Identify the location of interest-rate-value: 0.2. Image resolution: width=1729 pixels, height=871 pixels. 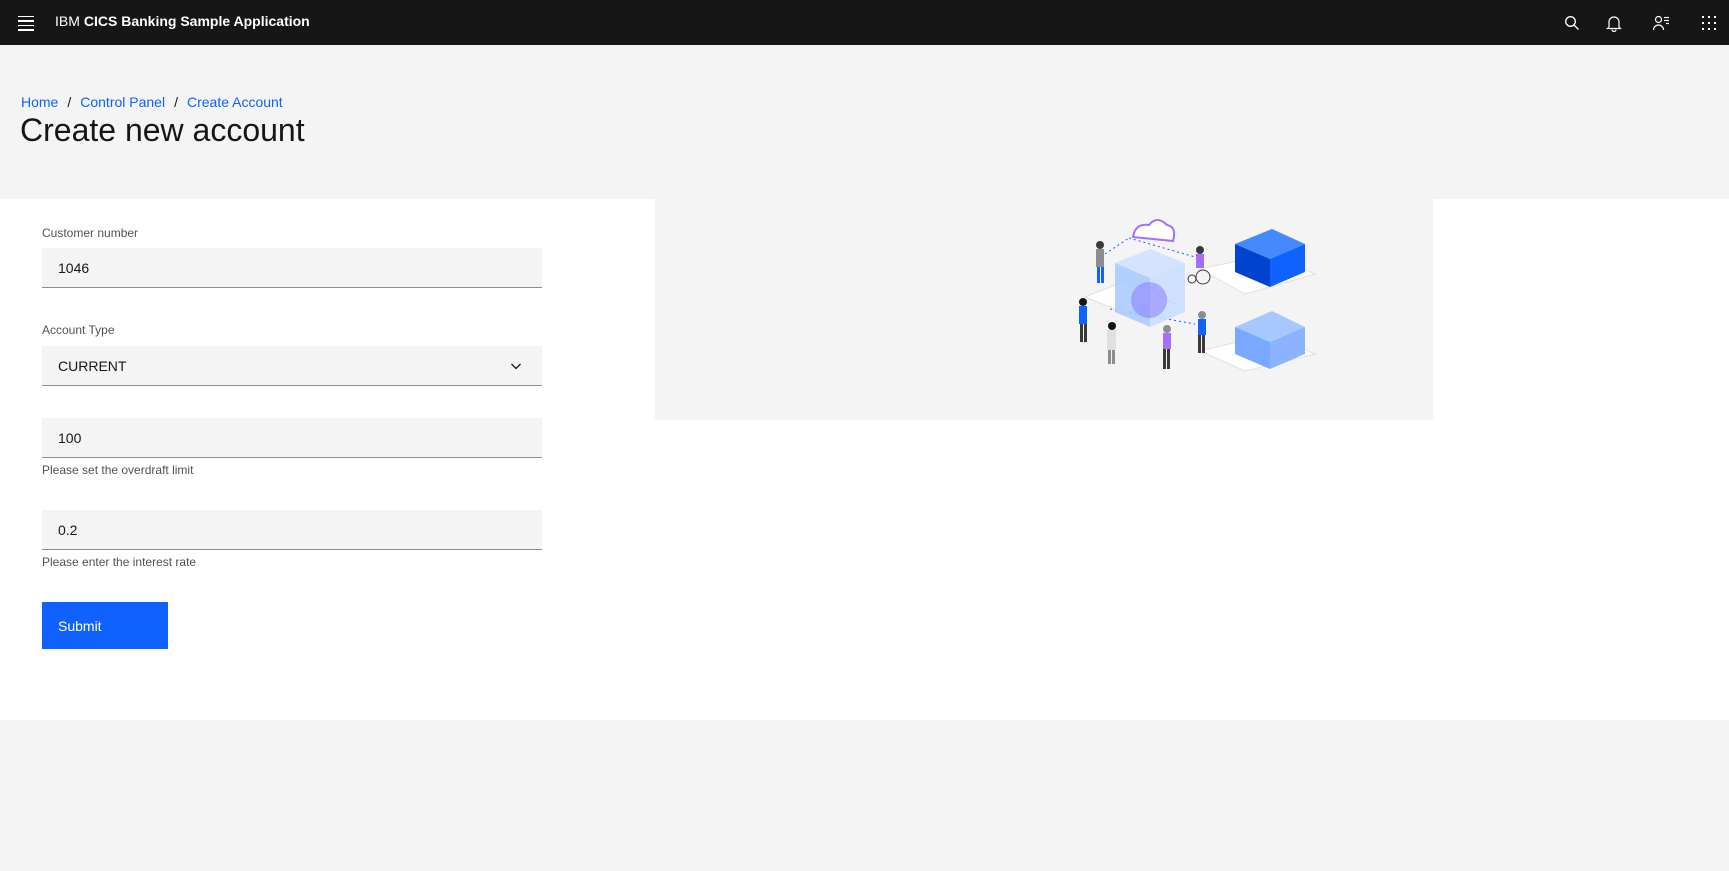
(68, 529).